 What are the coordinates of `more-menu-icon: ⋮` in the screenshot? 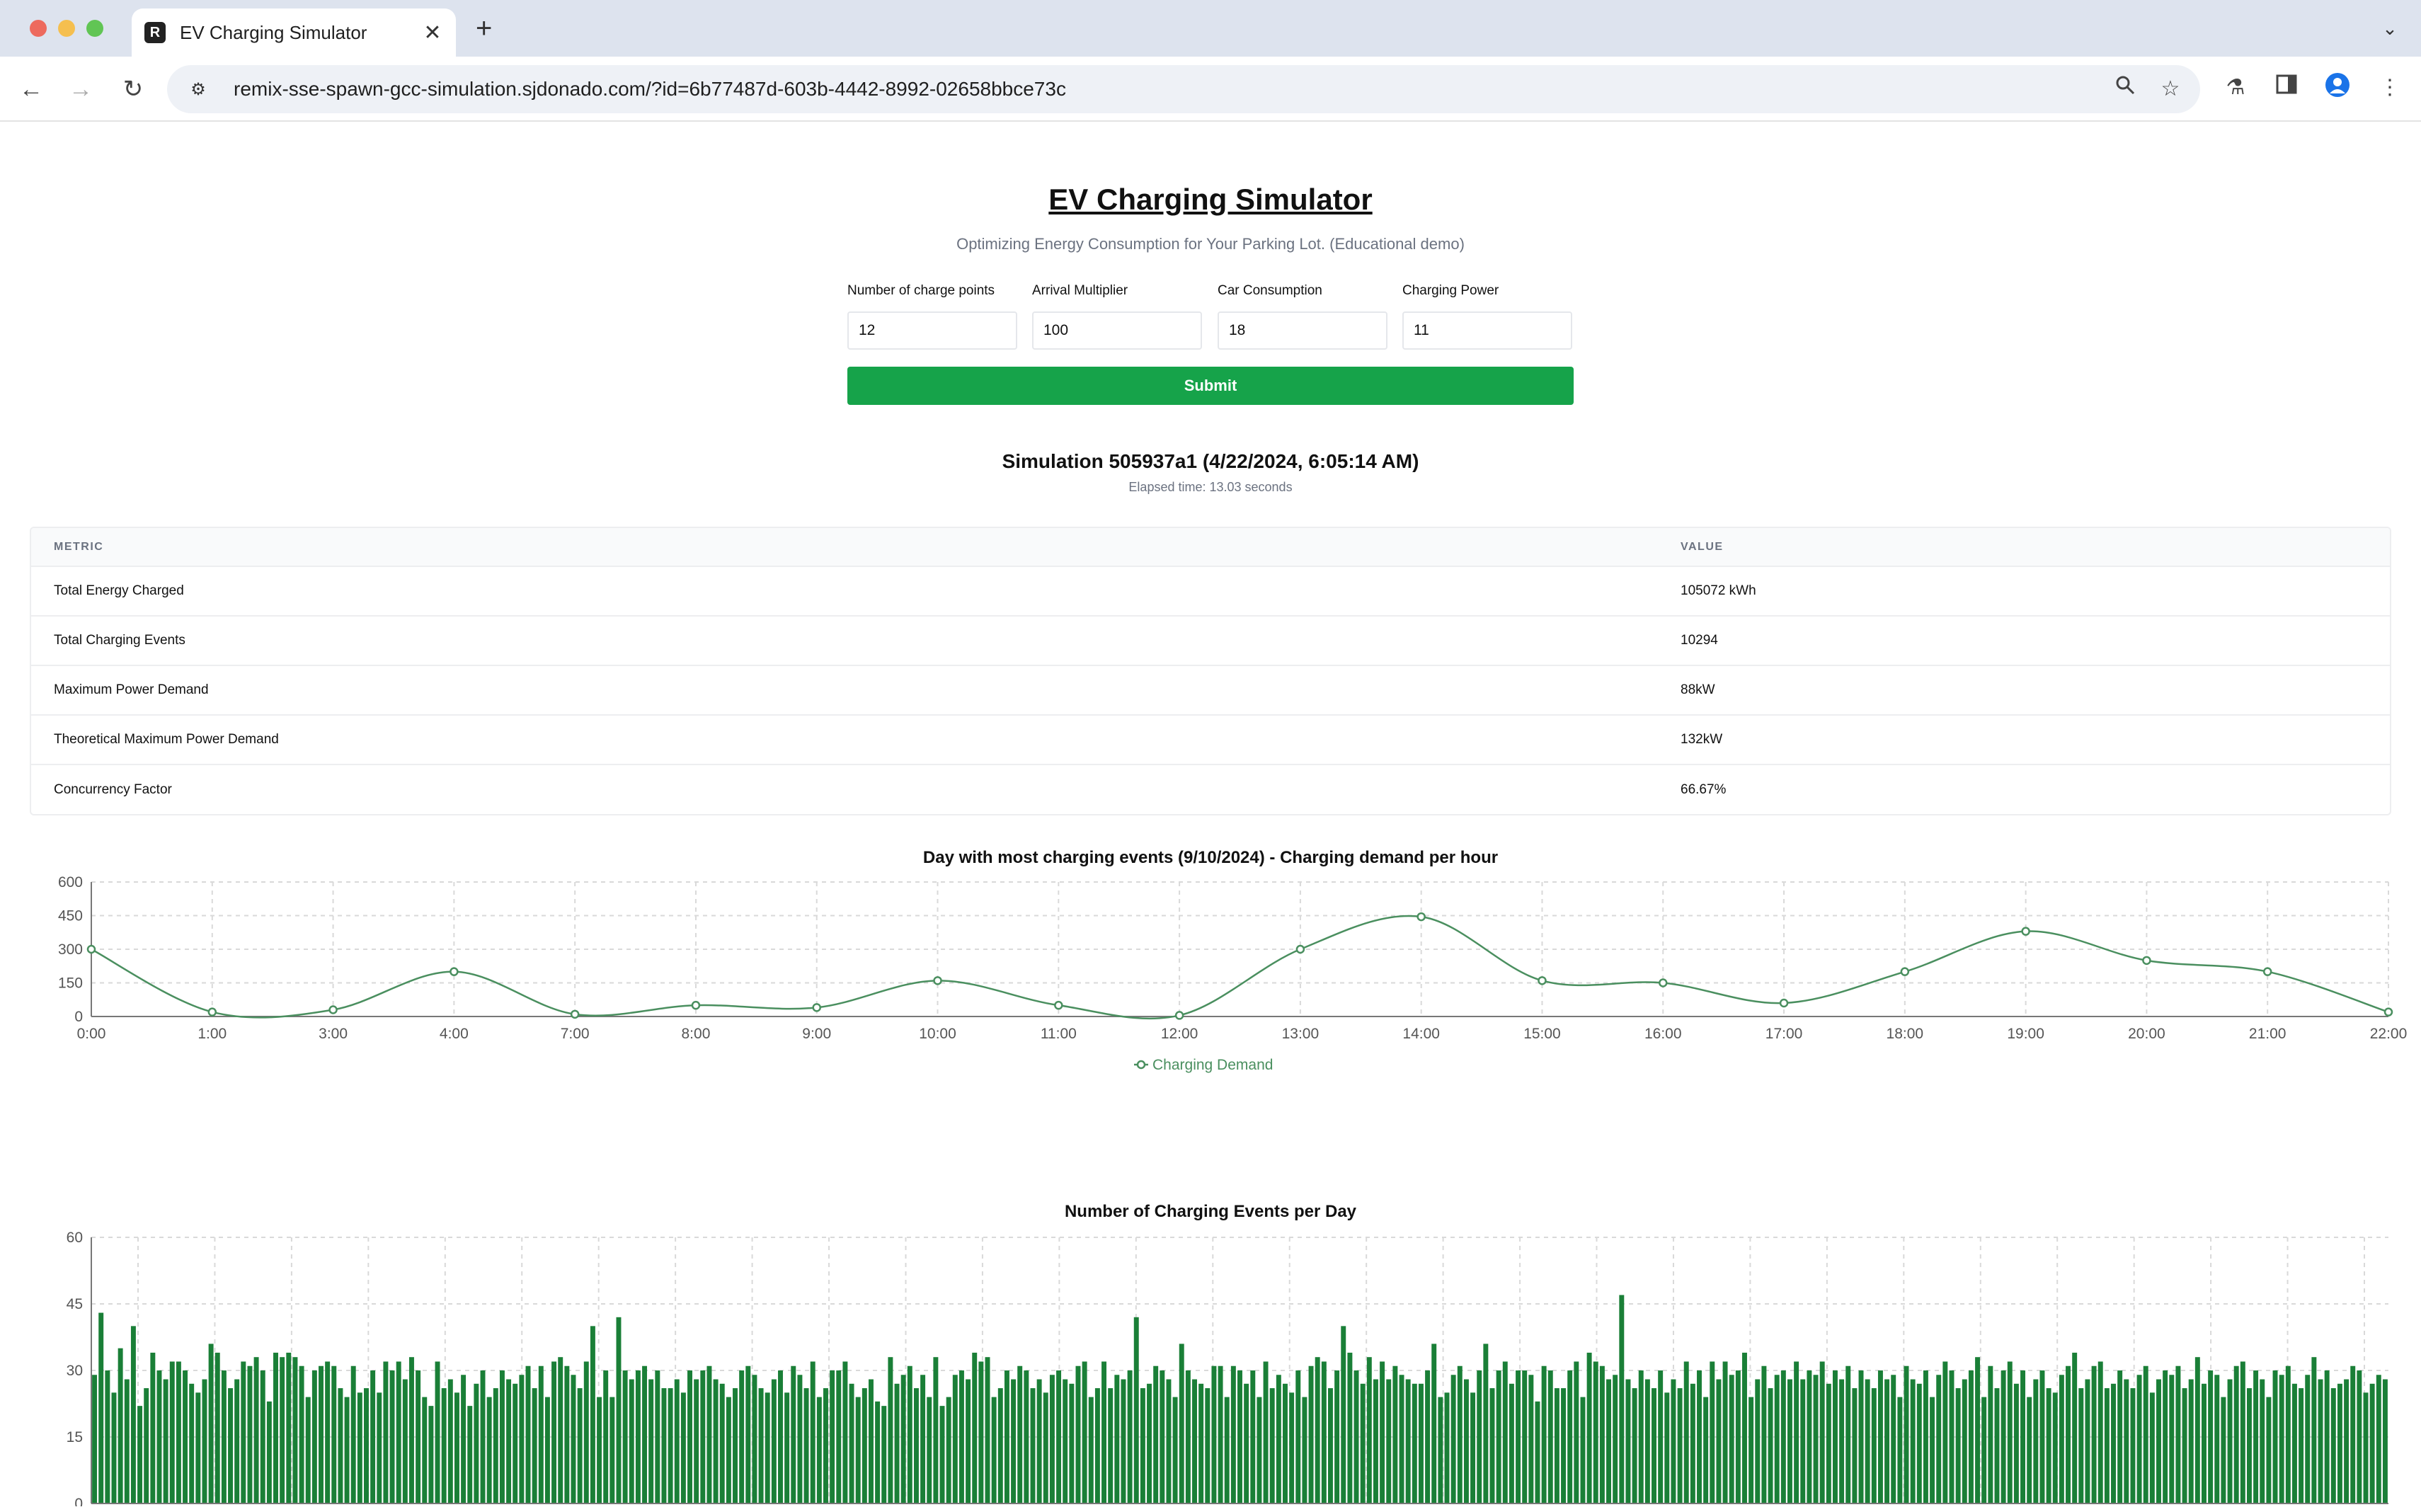 It's located at (2389, 87).